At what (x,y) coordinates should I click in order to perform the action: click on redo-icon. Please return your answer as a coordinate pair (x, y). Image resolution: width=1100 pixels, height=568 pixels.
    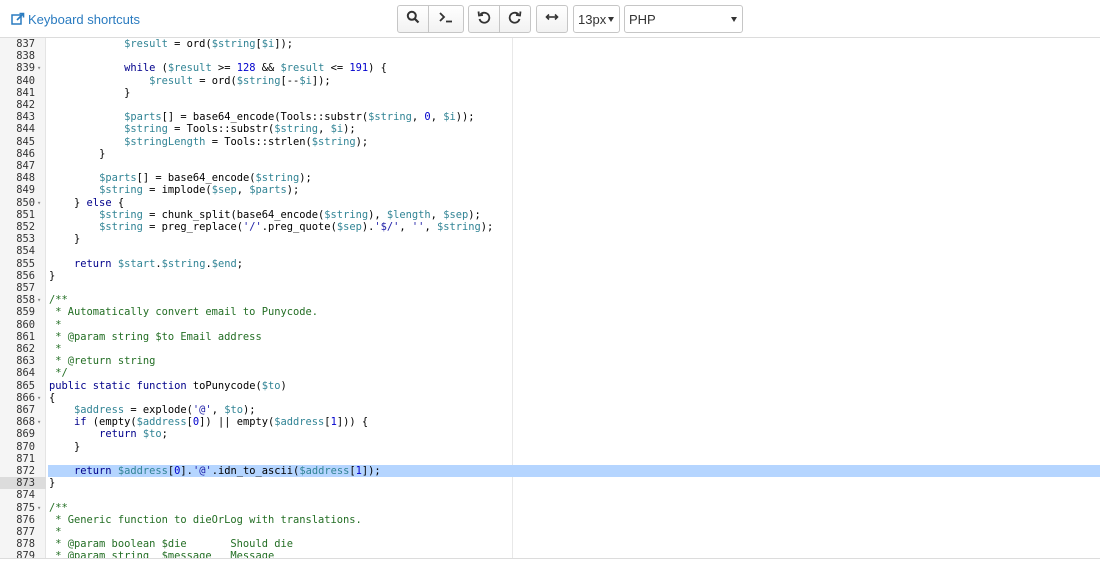
    Looking at the image, I should click on (515, 19).